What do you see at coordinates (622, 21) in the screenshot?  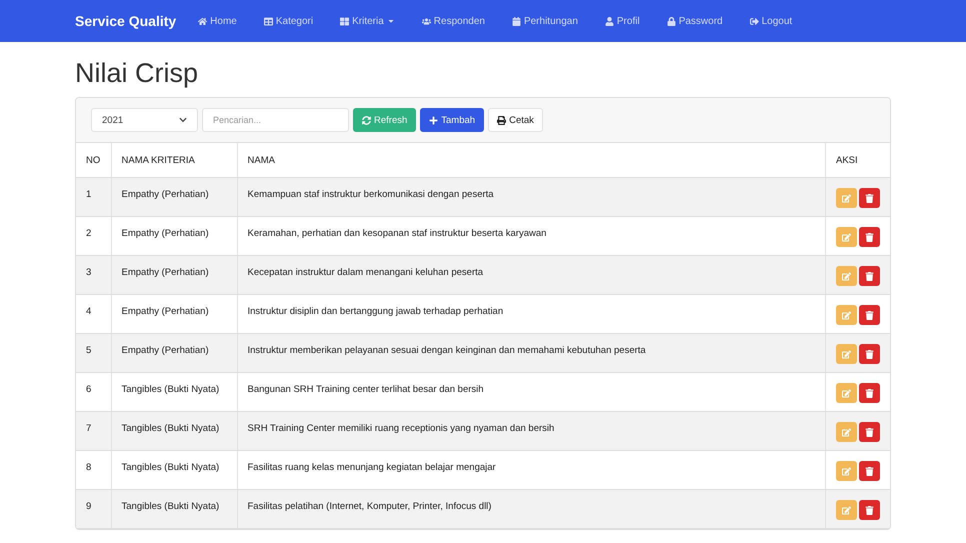 I see `nav-link: Profil` at bounding box center [622, 21].